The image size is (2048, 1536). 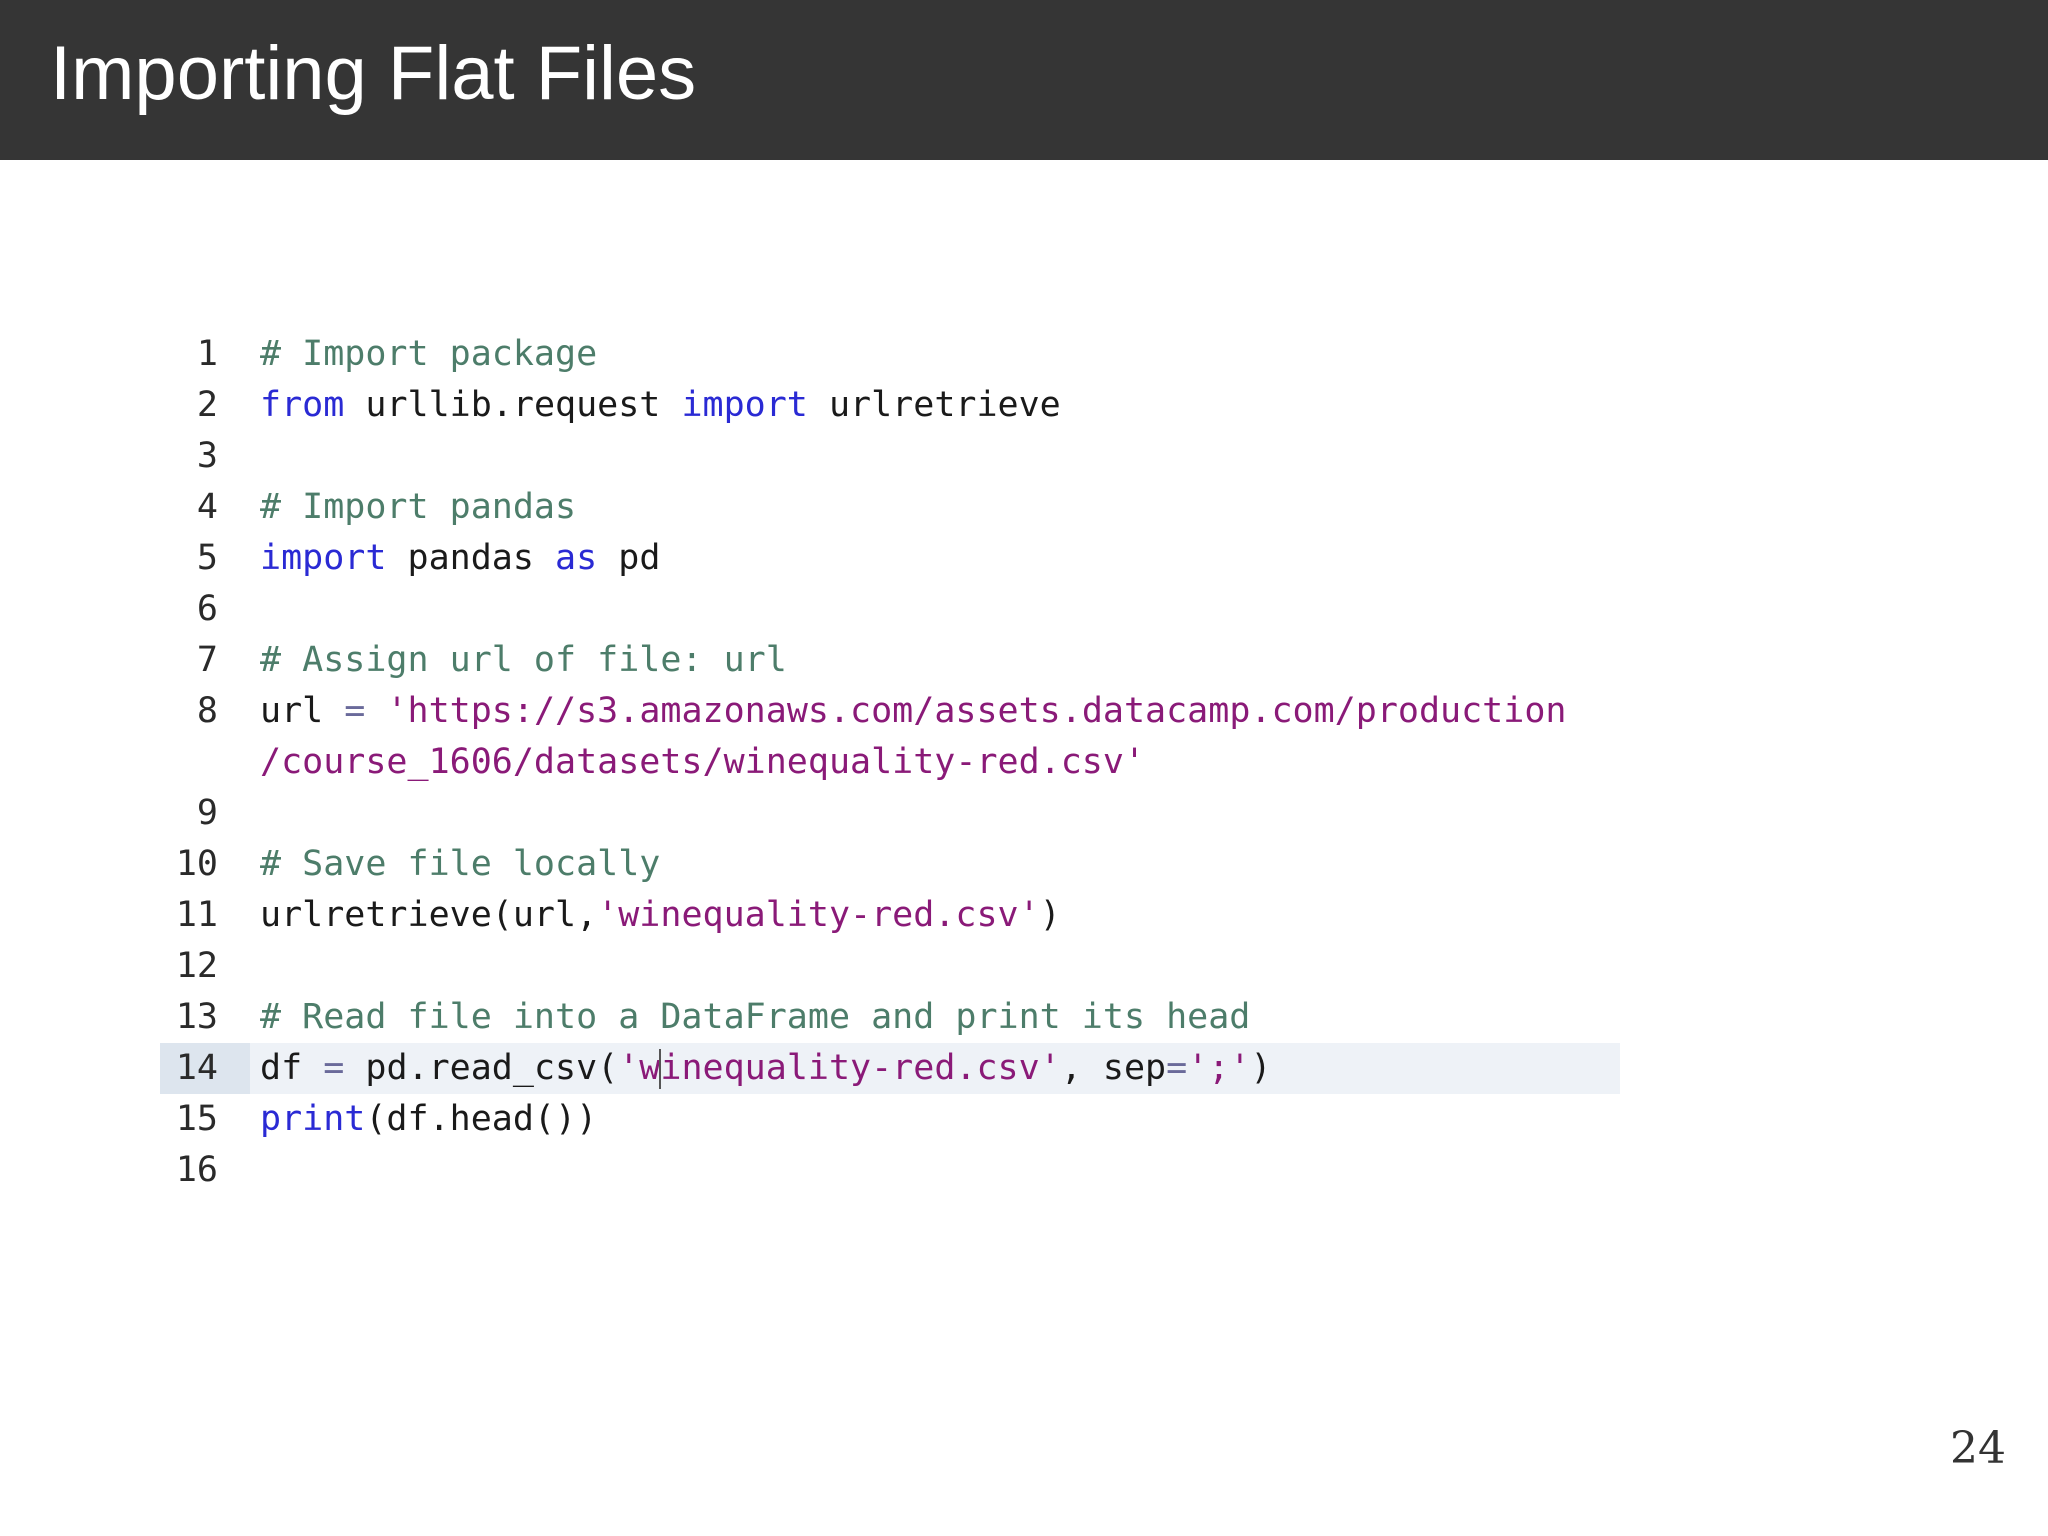 I want to click on code-token-comment: # Assign url of file: url, so click(x=523, y=660).